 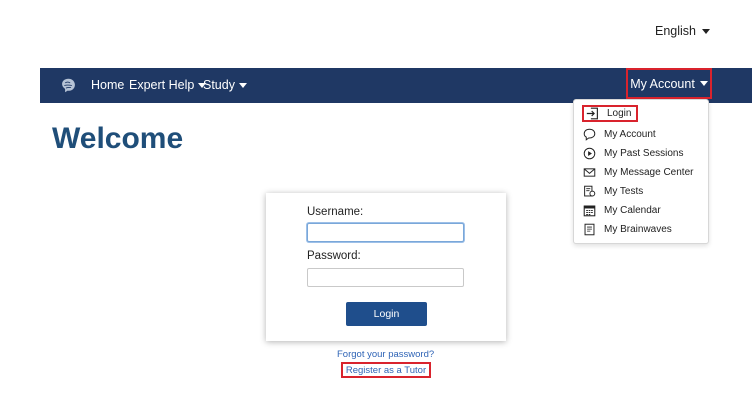 I want to click on menu-item-label: My Account, so click(x=630, y=134).